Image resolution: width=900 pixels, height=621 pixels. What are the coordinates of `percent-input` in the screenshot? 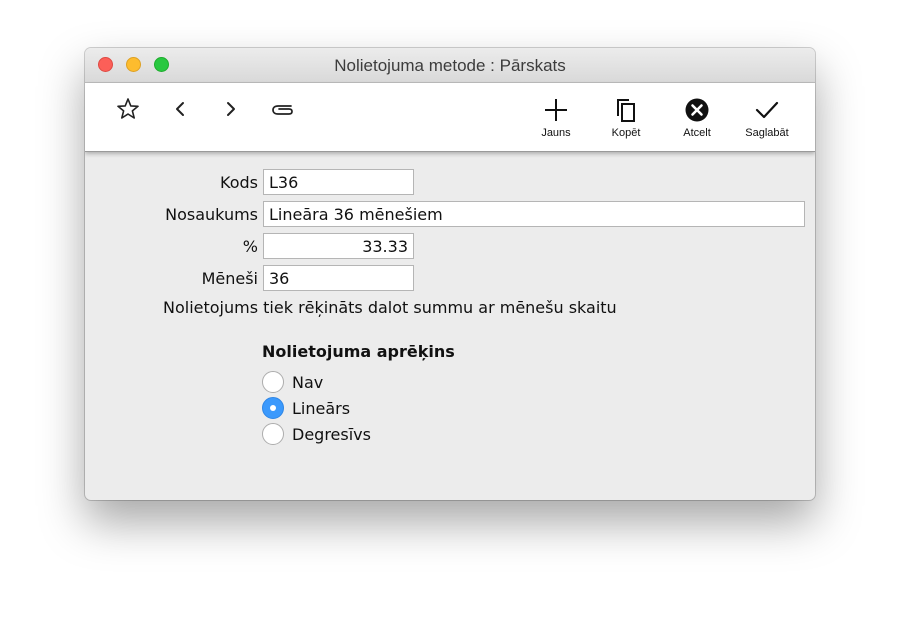 It's located at (338, 246).